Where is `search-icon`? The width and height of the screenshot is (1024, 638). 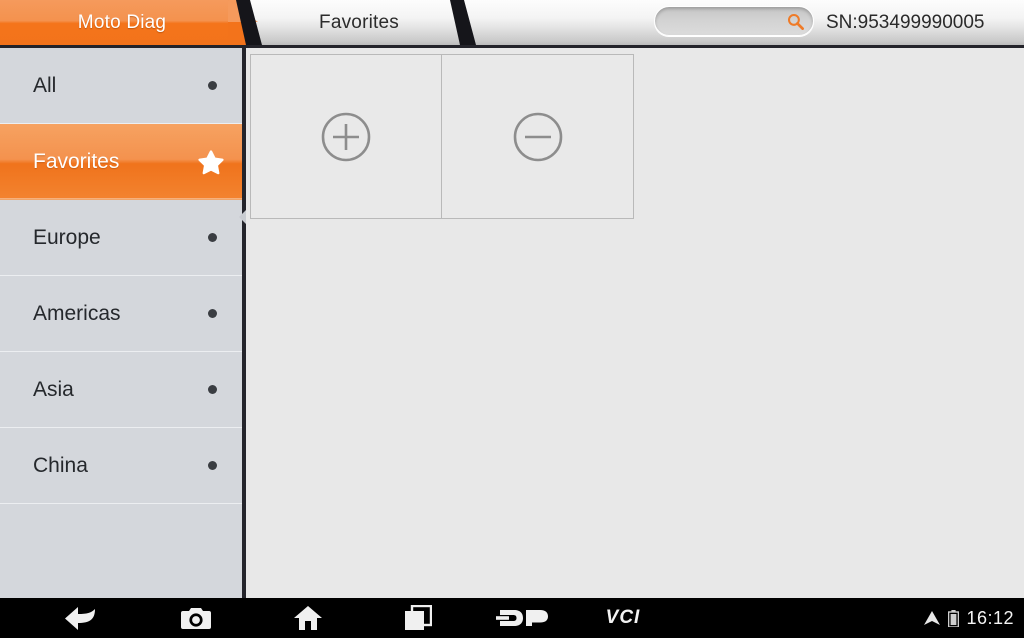 search-icon is located at coordinates (795, 21).